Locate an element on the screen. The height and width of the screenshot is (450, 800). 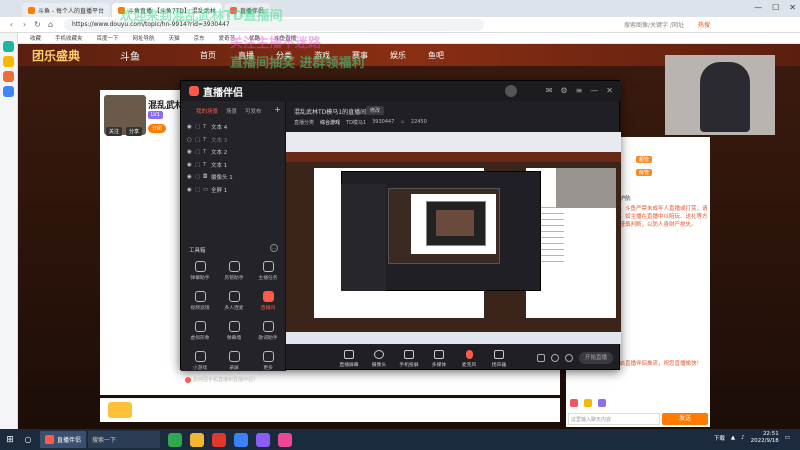
tool-more: 更多 is located at coordinates (268, 361).